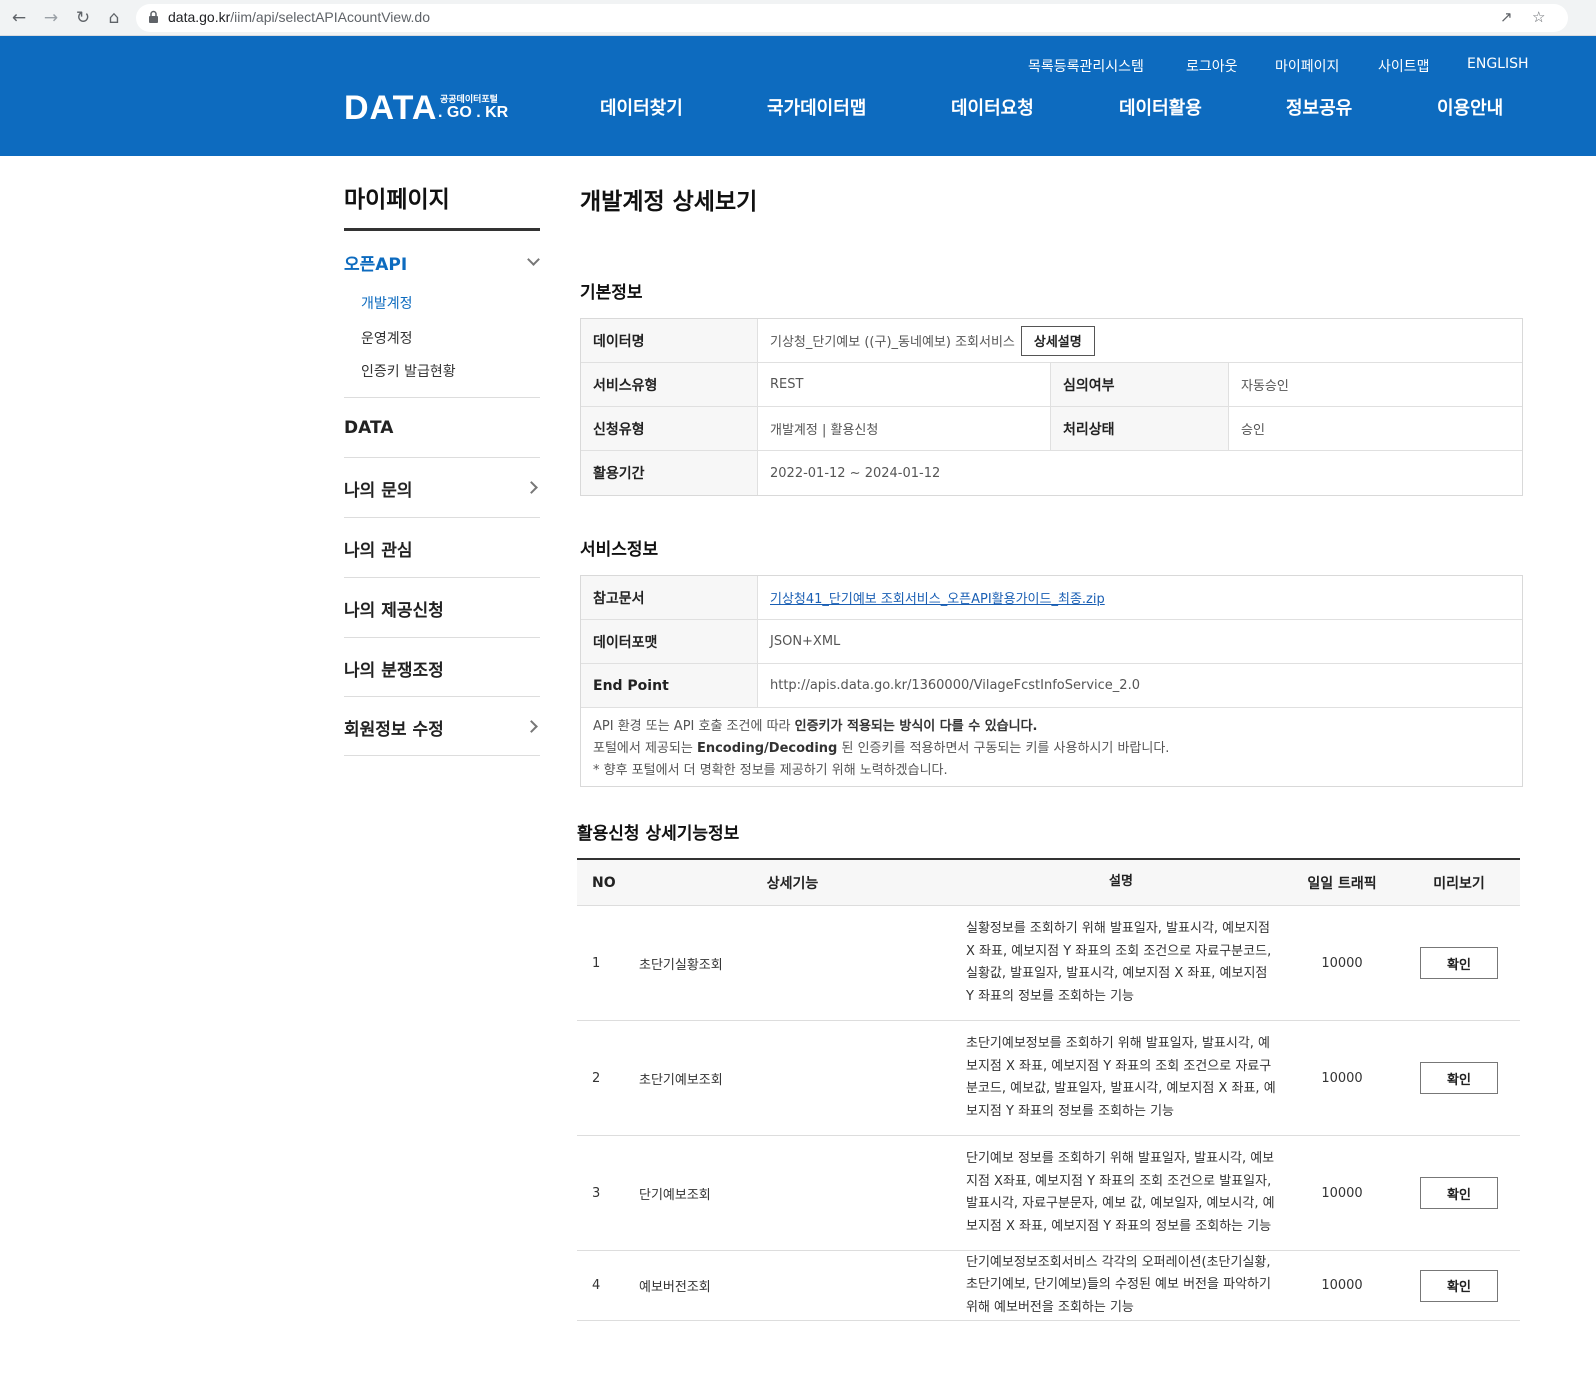  I want to click on share-icon: ↗, so click(1506, 17).